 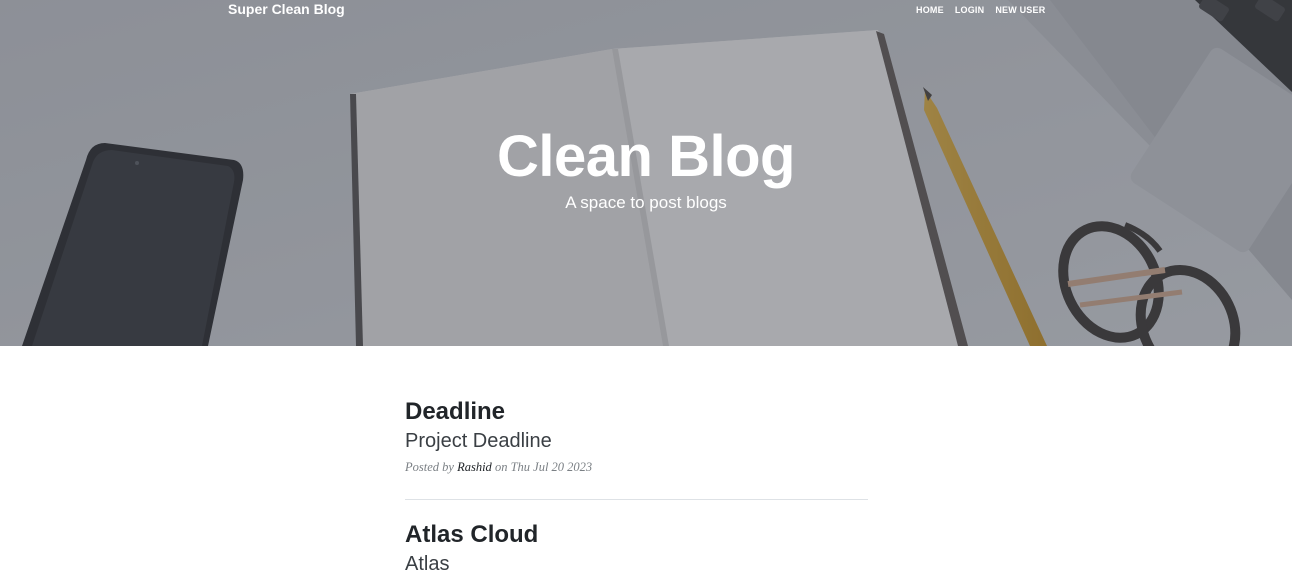 I want to click on post-title: Atlas Cloud, so click(x=636, y=535).